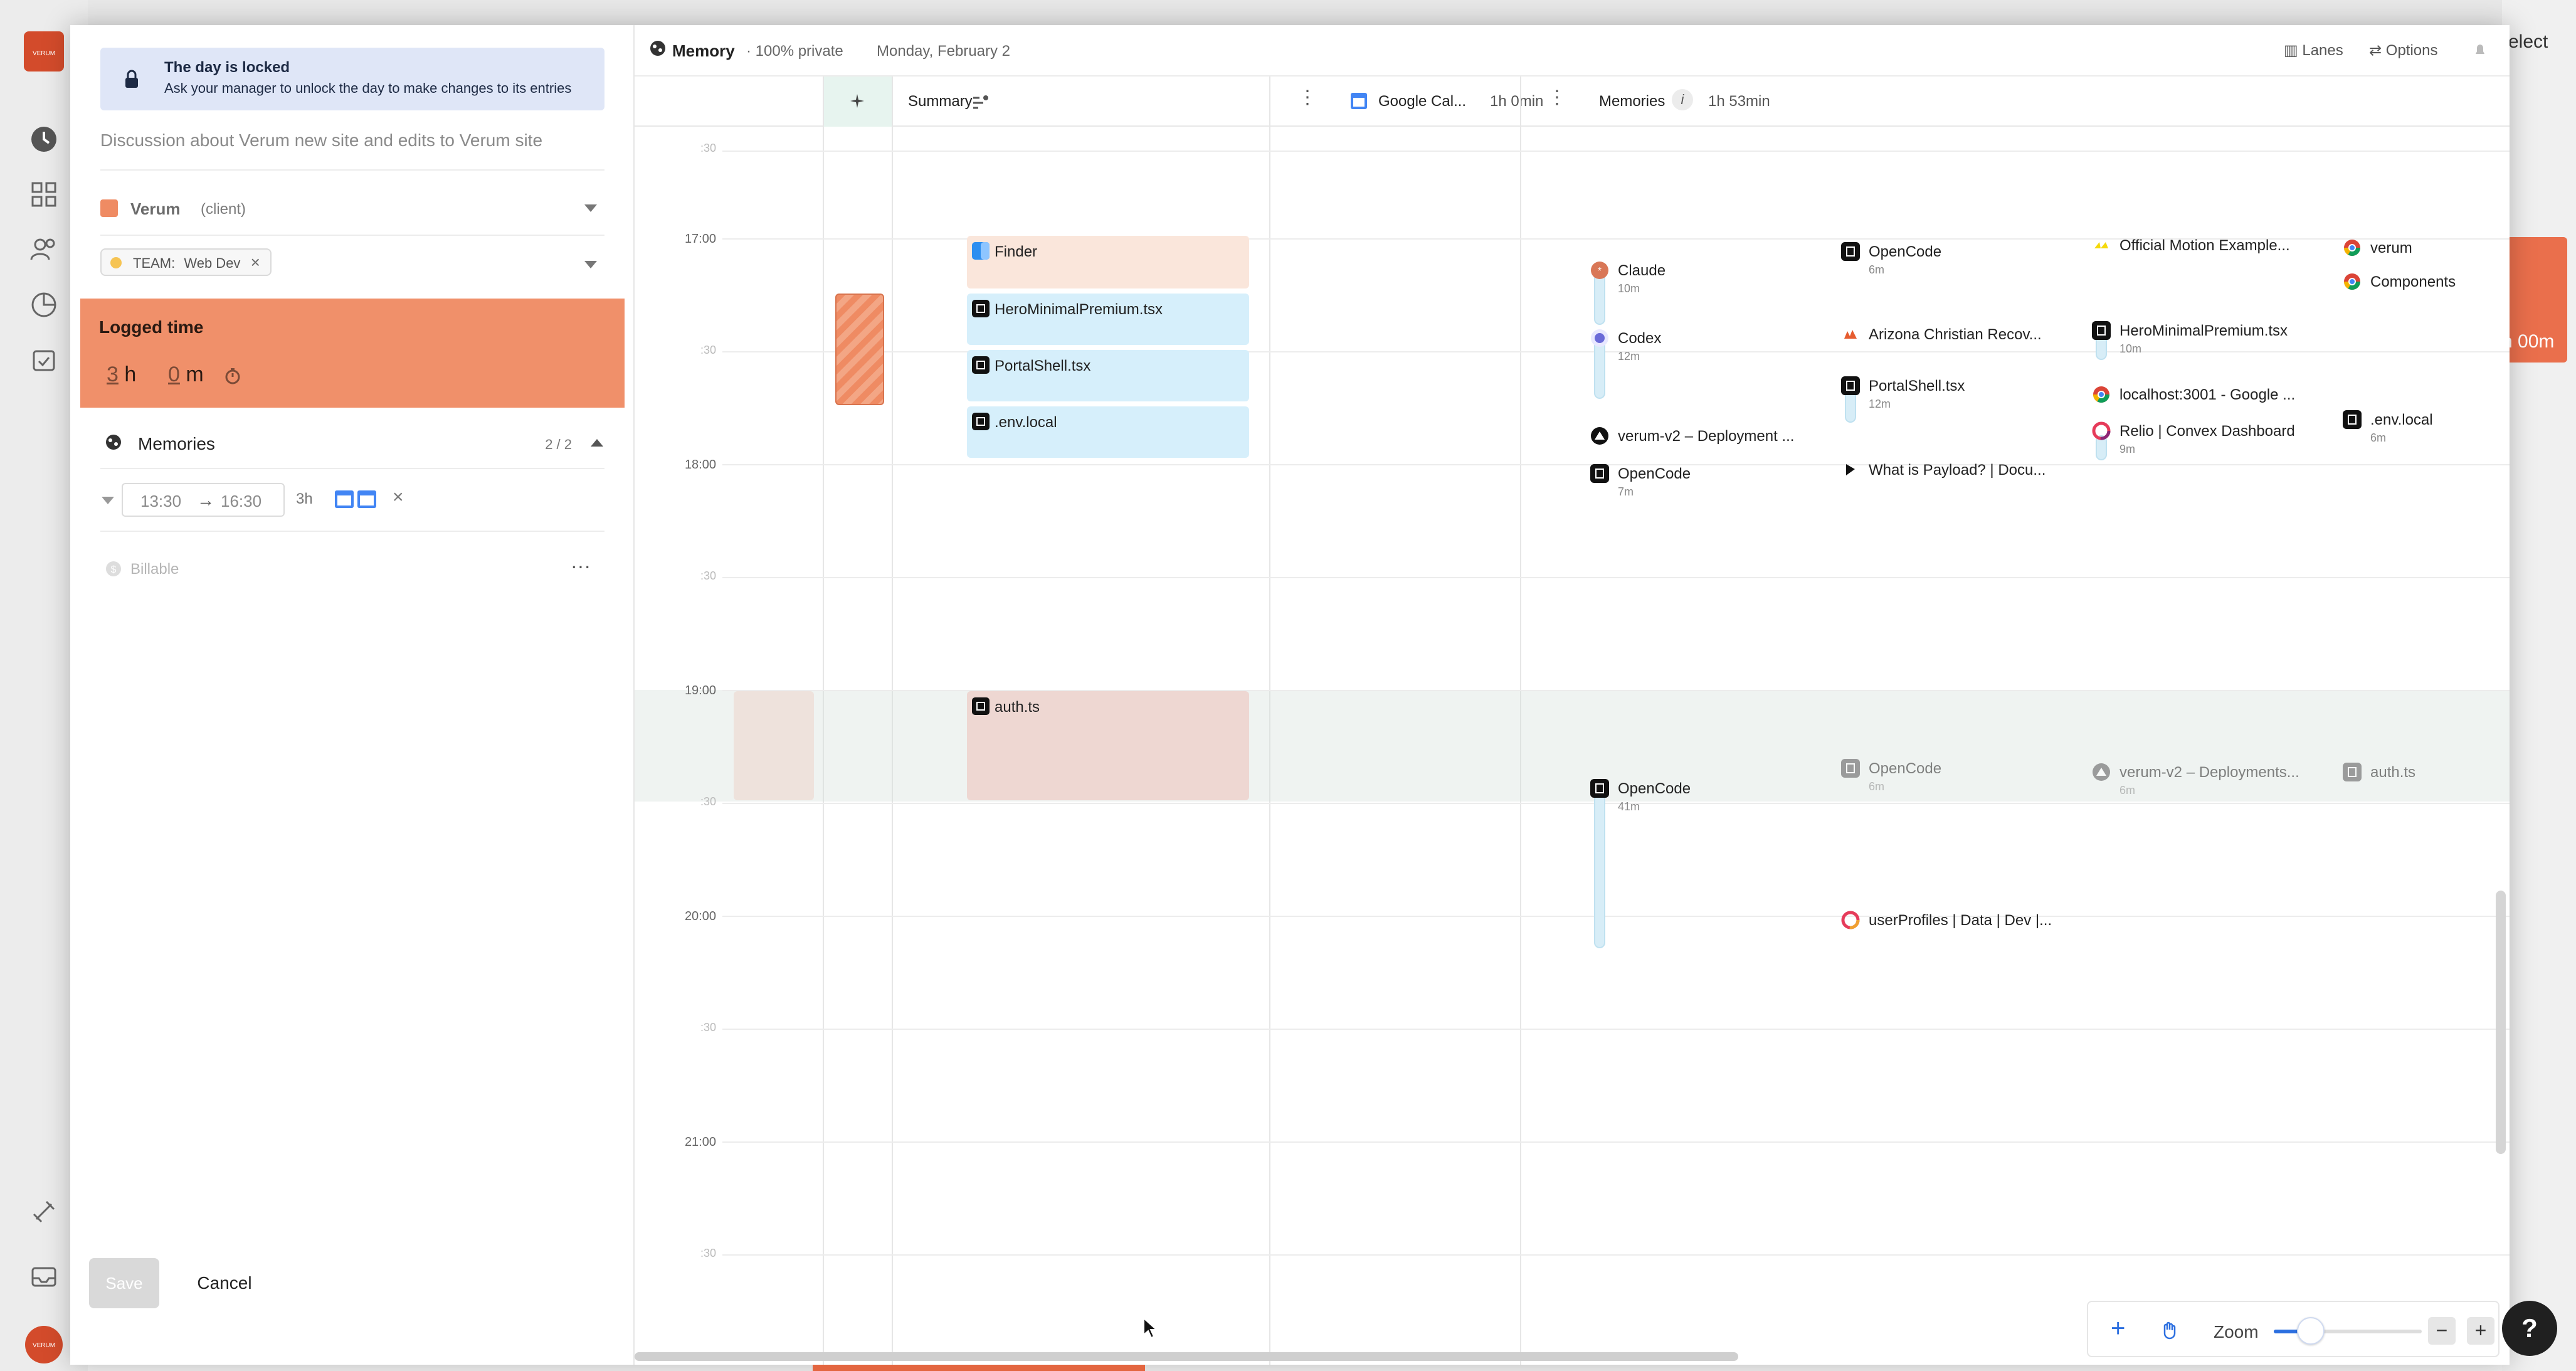 This screenshot has width=2576, height=1371. Describe the element at coordinates (2377, 50) in the screenshot. I see `sliders-icon: ⇄` at that location.